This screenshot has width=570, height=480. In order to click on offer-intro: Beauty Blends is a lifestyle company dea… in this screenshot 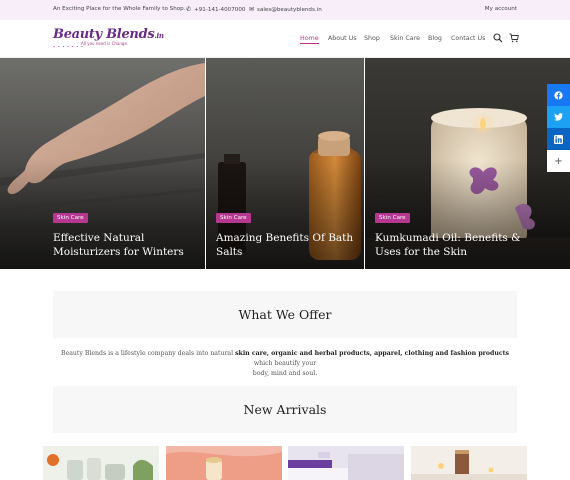, I will do `click(148, 353)`.